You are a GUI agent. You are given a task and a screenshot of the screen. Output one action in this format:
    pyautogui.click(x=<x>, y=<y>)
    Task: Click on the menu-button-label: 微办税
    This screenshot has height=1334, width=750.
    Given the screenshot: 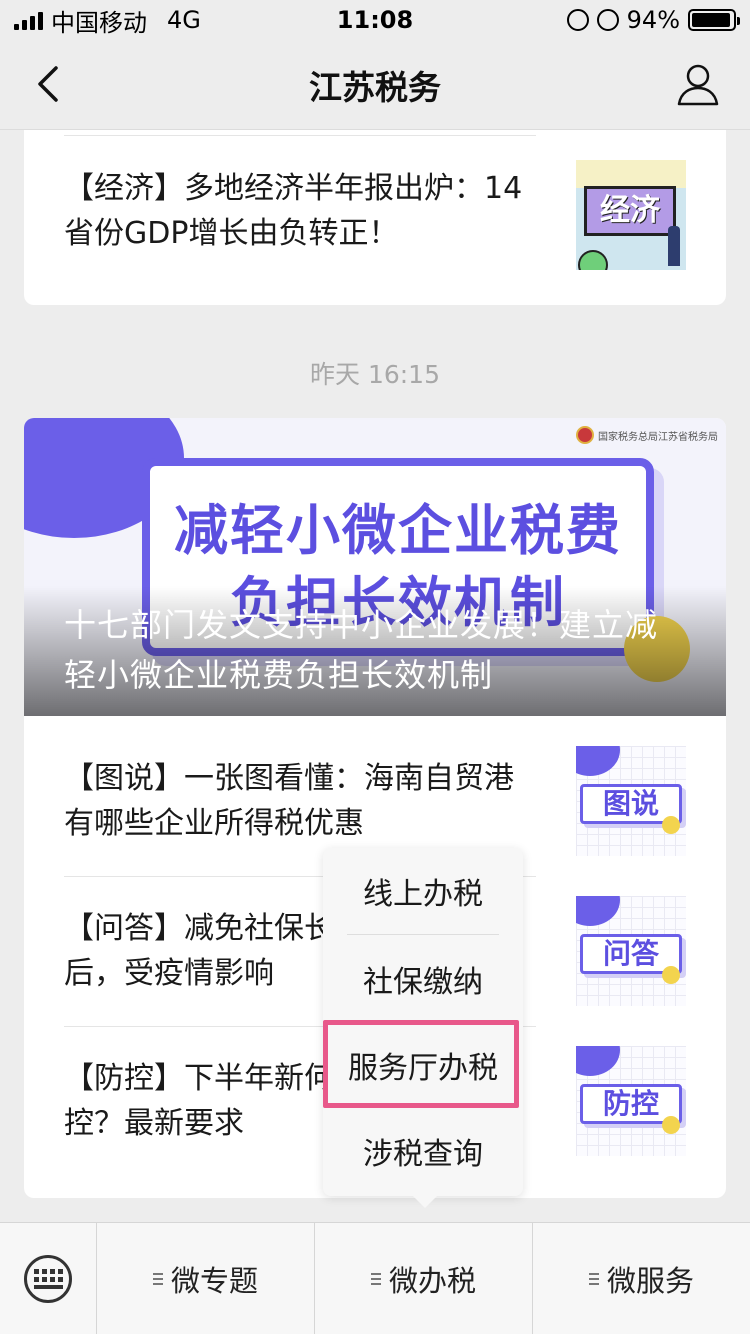 What is the action you would take?
    pyautogui.click(x=432, y=1281)
    